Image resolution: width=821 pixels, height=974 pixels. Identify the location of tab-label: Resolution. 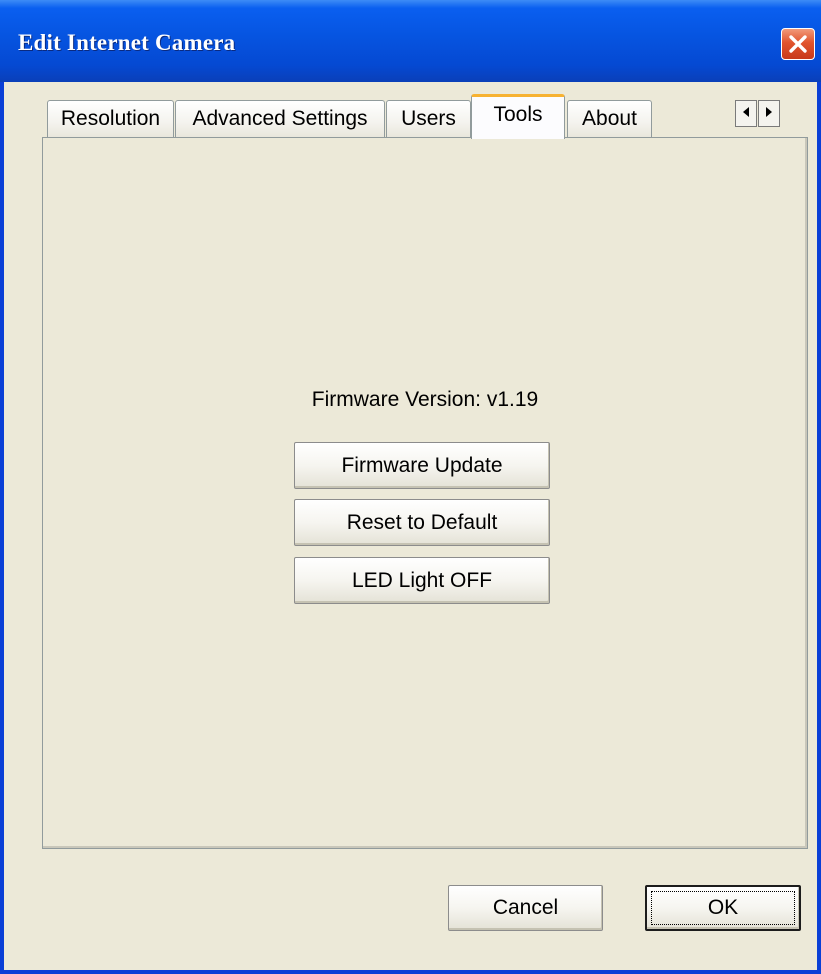
(110, 118).